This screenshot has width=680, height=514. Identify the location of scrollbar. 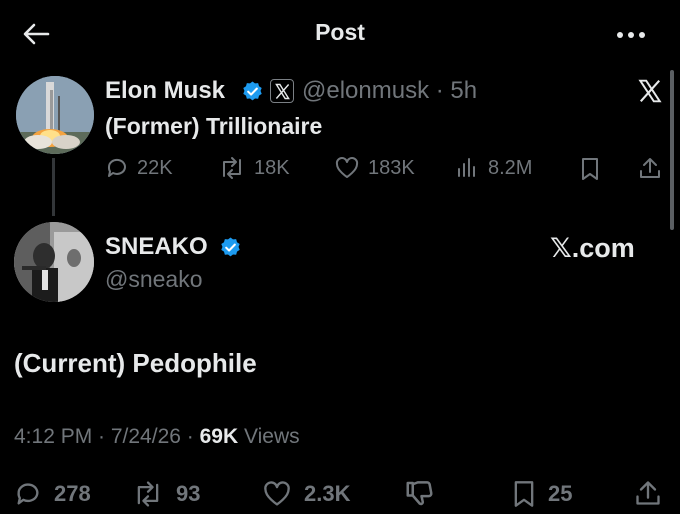
(672, 150).